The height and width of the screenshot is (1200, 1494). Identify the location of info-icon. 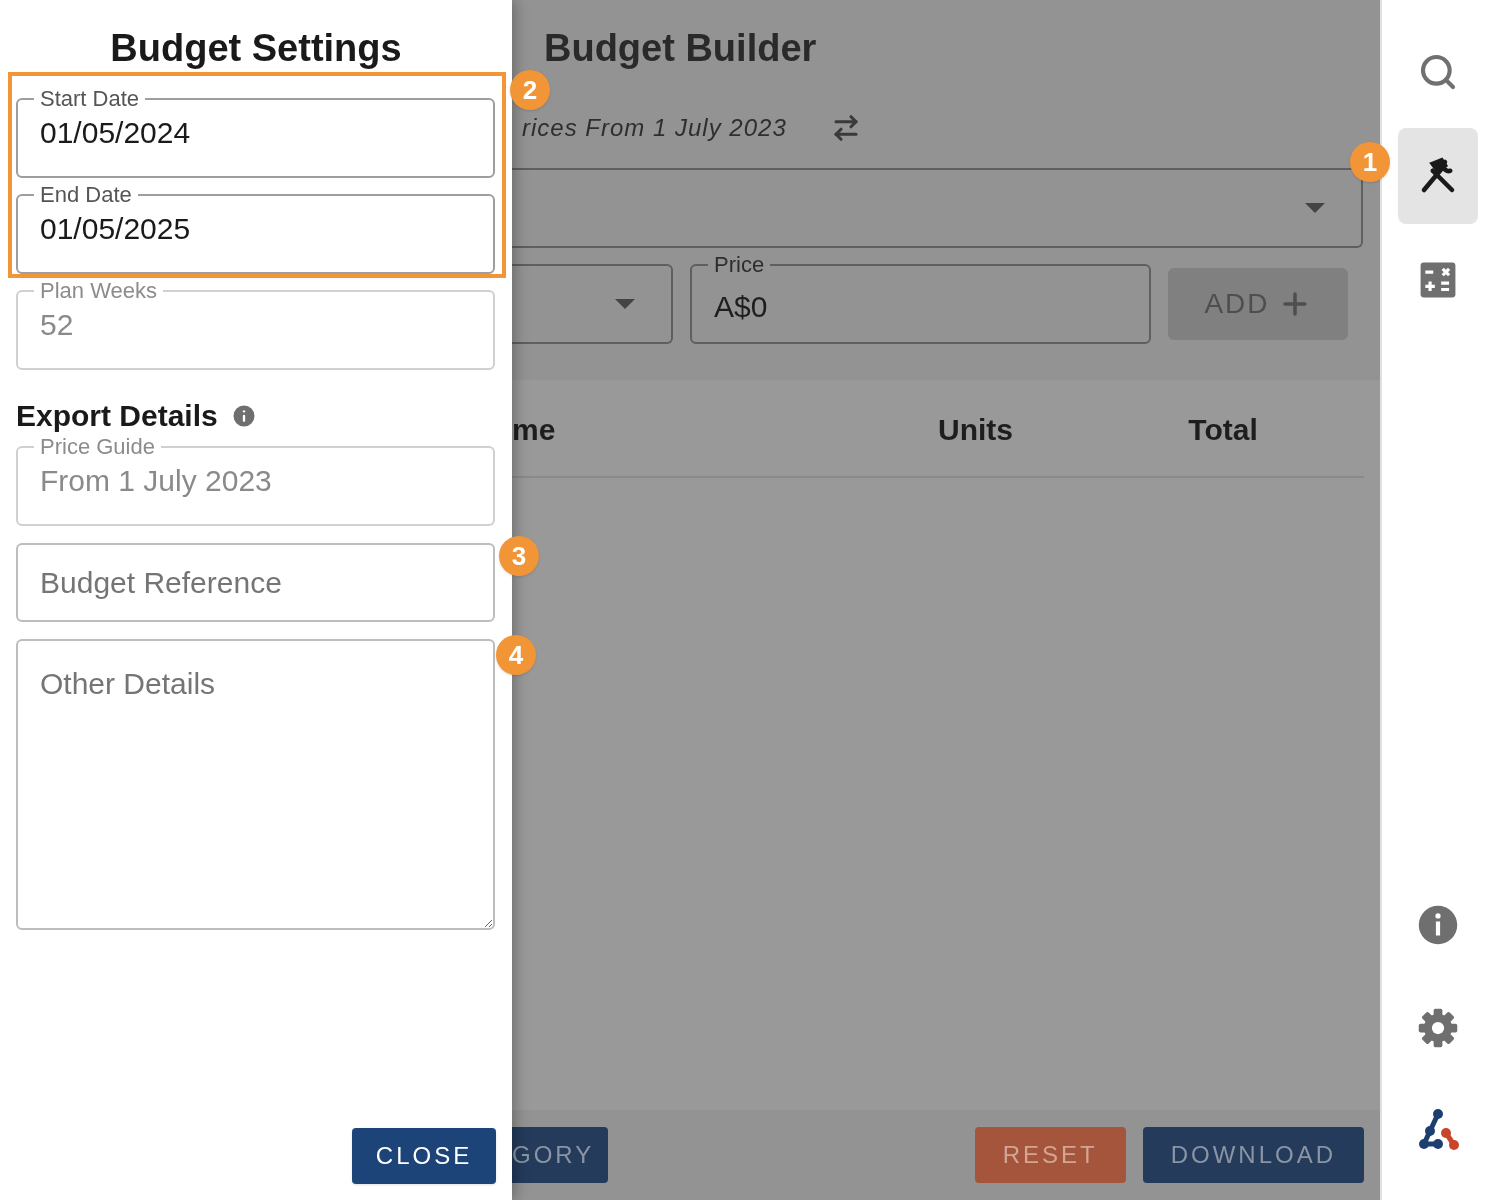
(1438, 925).